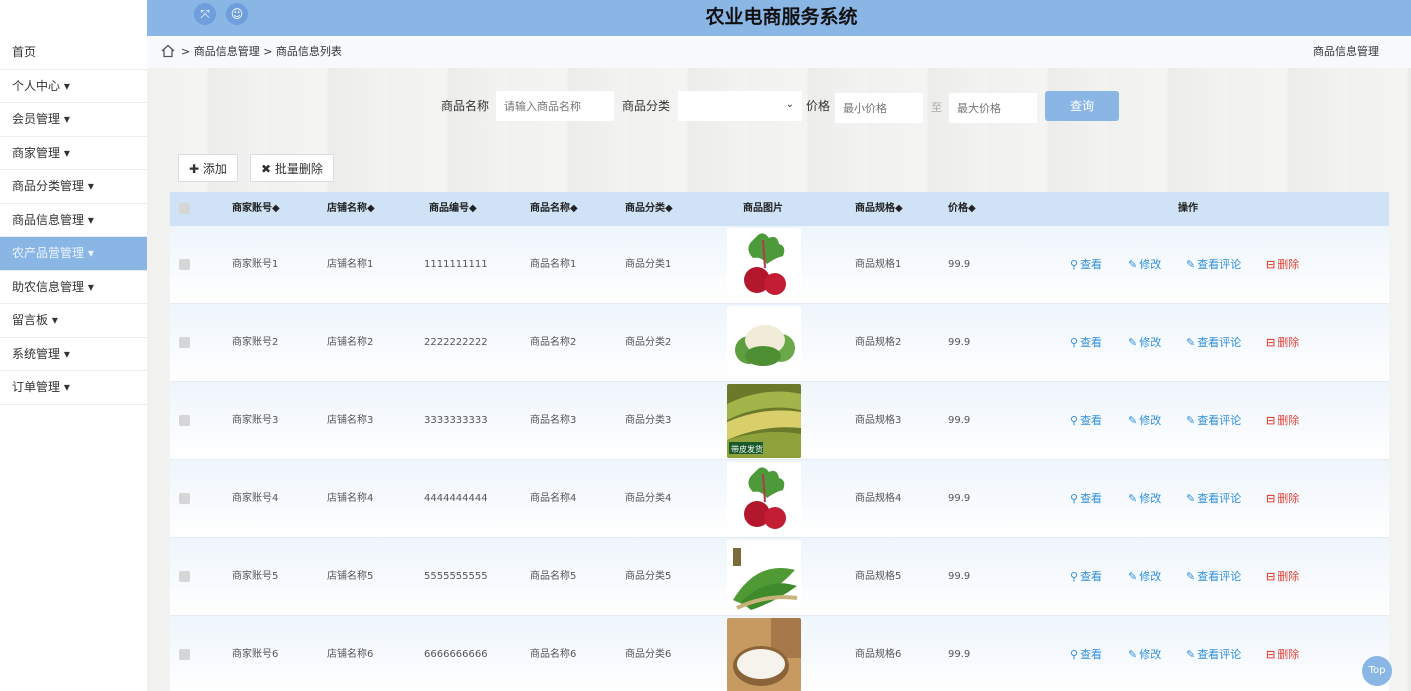  What do you see at coordinates (456, 576) in the screenshot?
I see `cell-code: 5555555555` at bounding box center [456, 576].